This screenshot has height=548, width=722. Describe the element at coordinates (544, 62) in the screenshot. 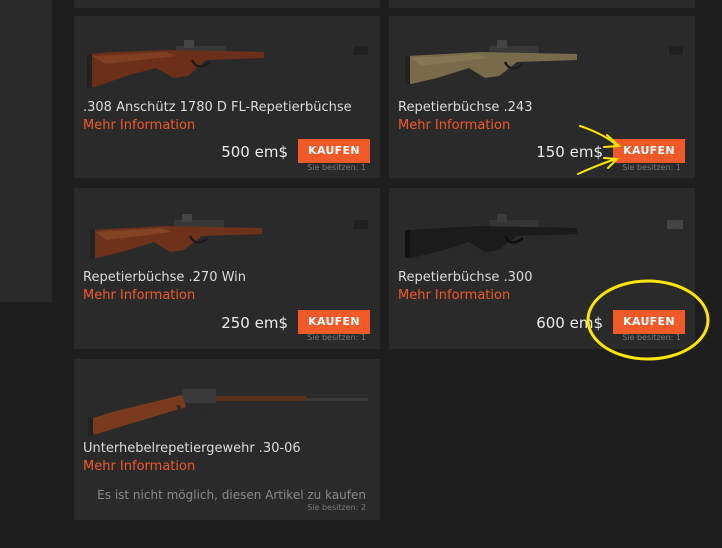

I see `bolt-action-rifle-light-stock-image` at that location.